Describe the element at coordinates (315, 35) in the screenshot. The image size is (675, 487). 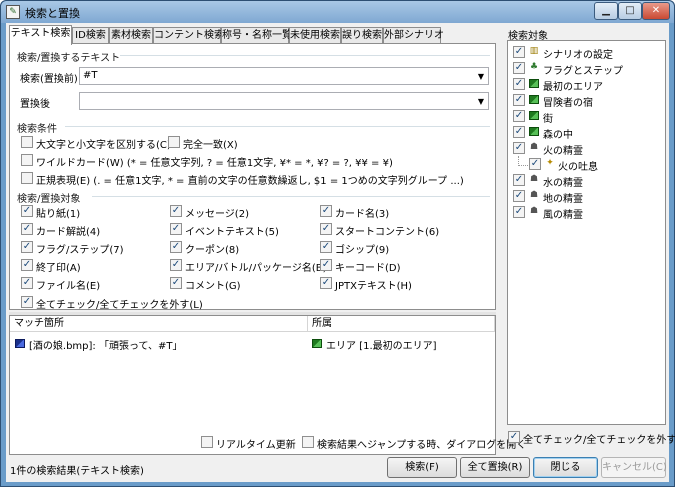
I see `tab-unused-search: 未使用検索` at that location.